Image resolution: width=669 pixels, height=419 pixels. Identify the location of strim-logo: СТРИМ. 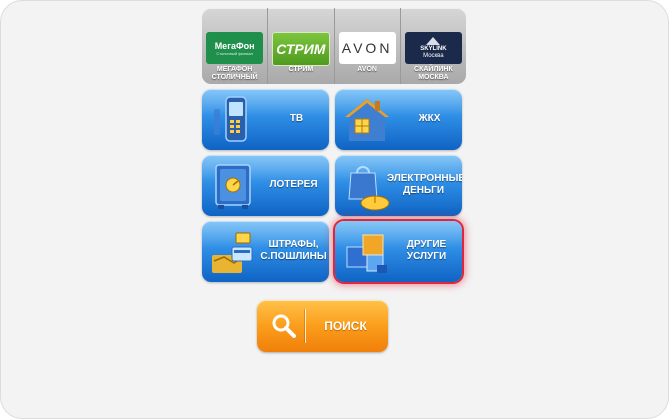
(301, 49).